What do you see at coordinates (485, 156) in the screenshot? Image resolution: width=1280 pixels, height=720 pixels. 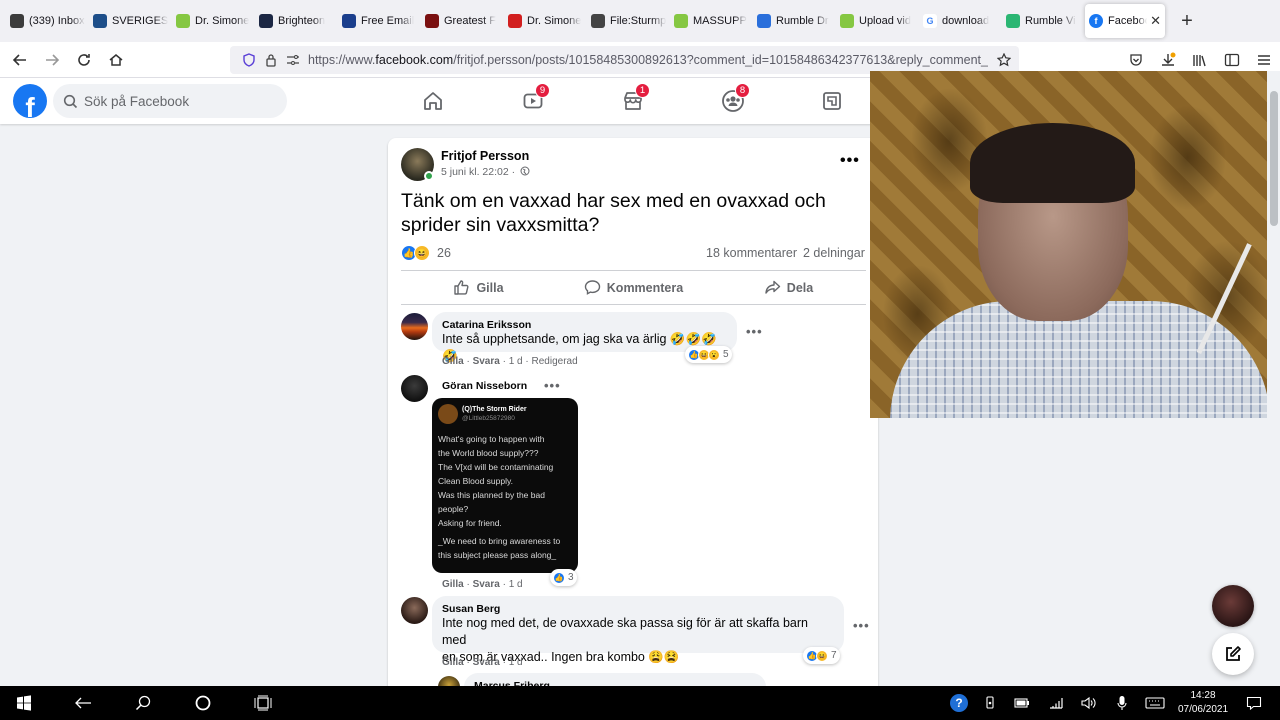 I see `post-author: Fritjof Persson` at bounding box center [485, 156].